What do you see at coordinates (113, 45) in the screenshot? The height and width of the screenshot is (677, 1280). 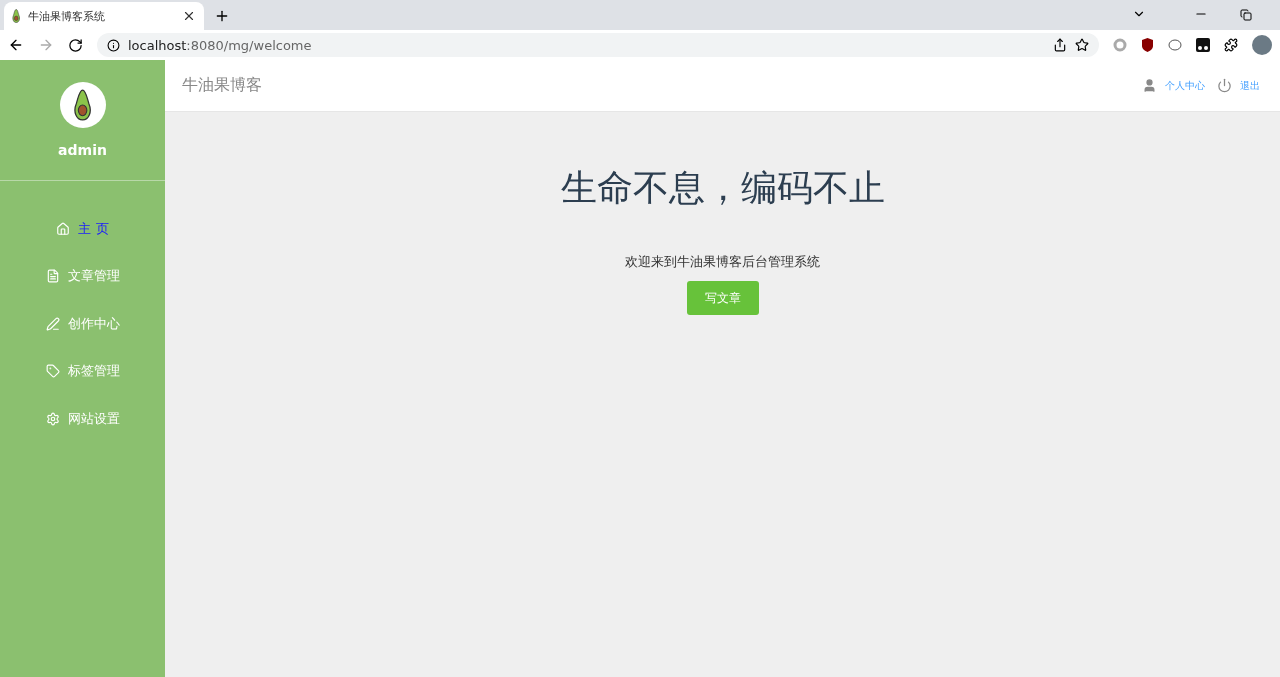 I see `info-icon` at bounding box center [113, 45].